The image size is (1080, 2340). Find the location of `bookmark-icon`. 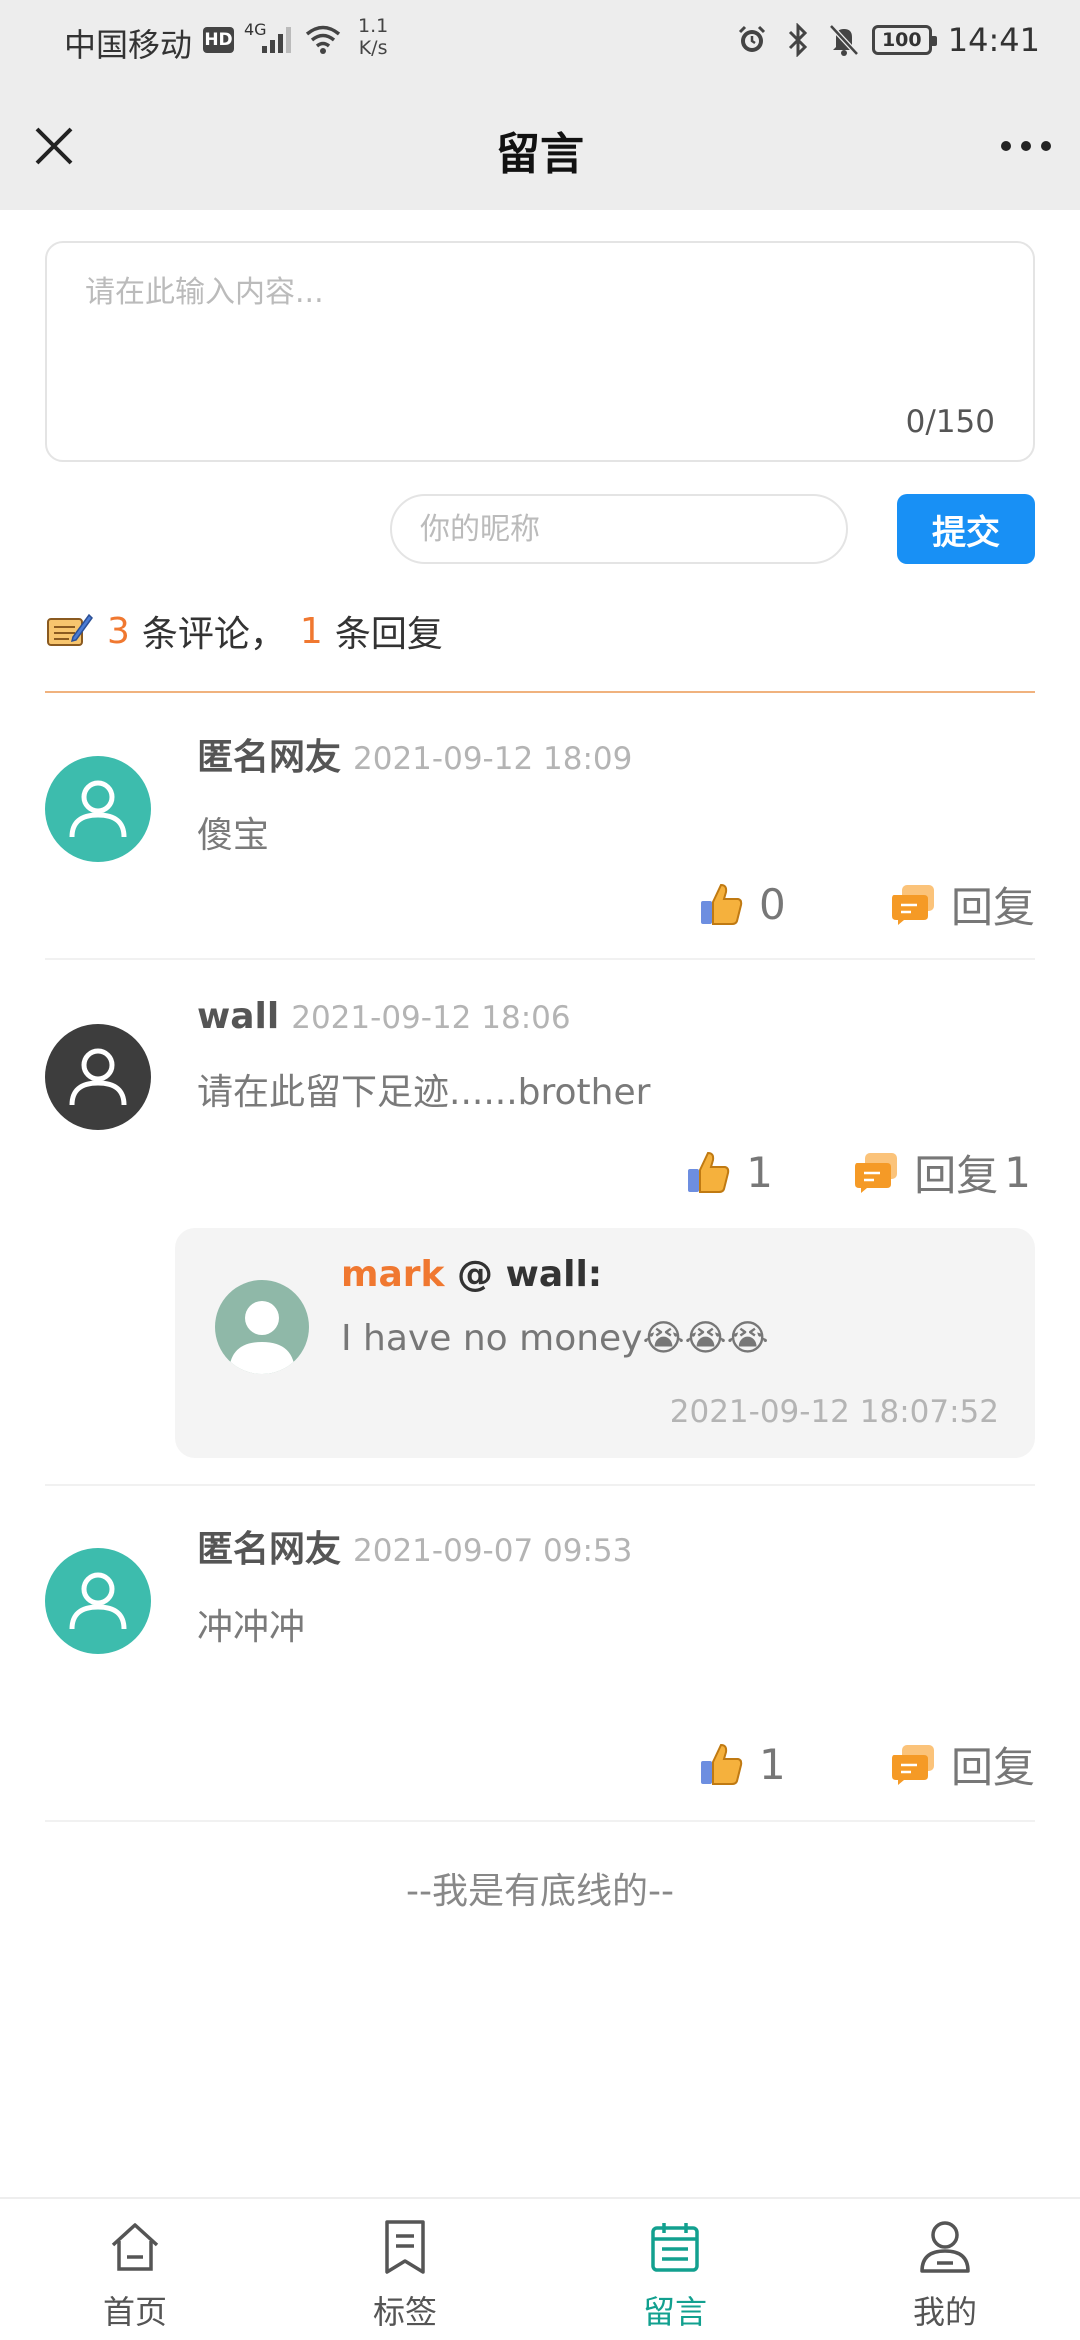

bookmark-icon is located at coordinates (405, 2247).